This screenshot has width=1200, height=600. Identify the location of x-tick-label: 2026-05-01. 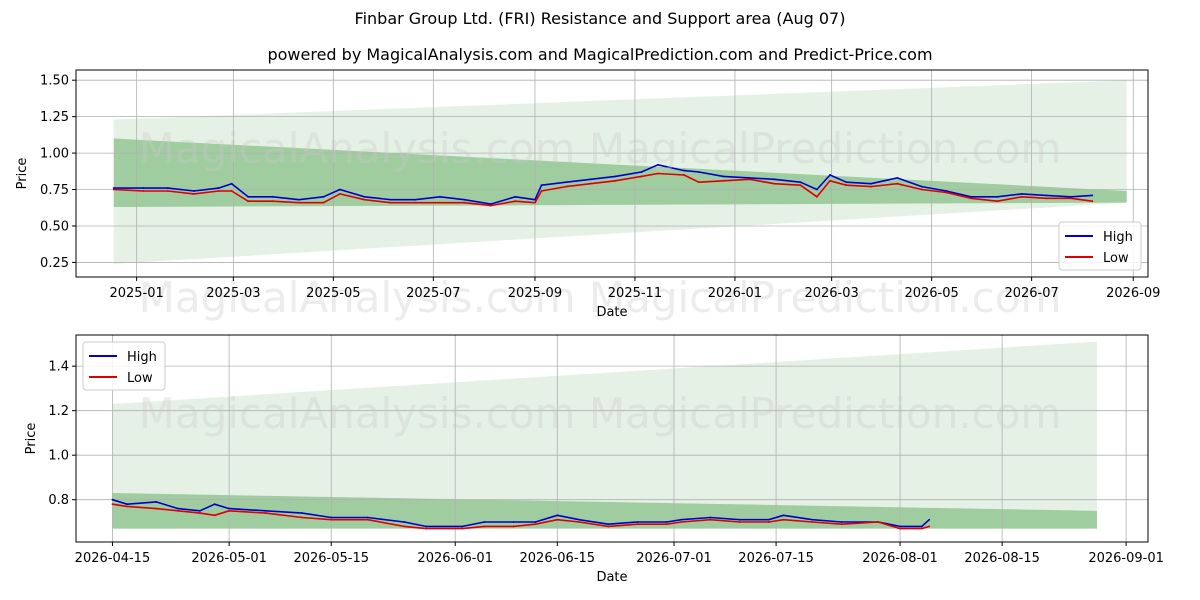
(229, 558).